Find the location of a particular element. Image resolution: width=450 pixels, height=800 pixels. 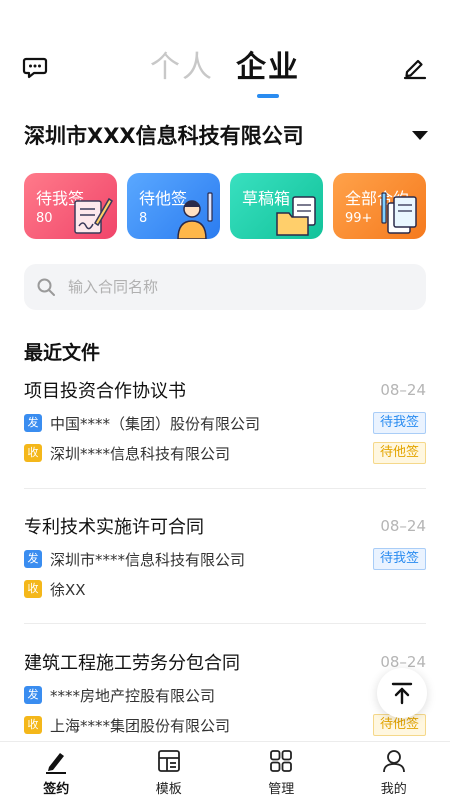

nav-sign: 签约 is located at coordinates (56, 771).